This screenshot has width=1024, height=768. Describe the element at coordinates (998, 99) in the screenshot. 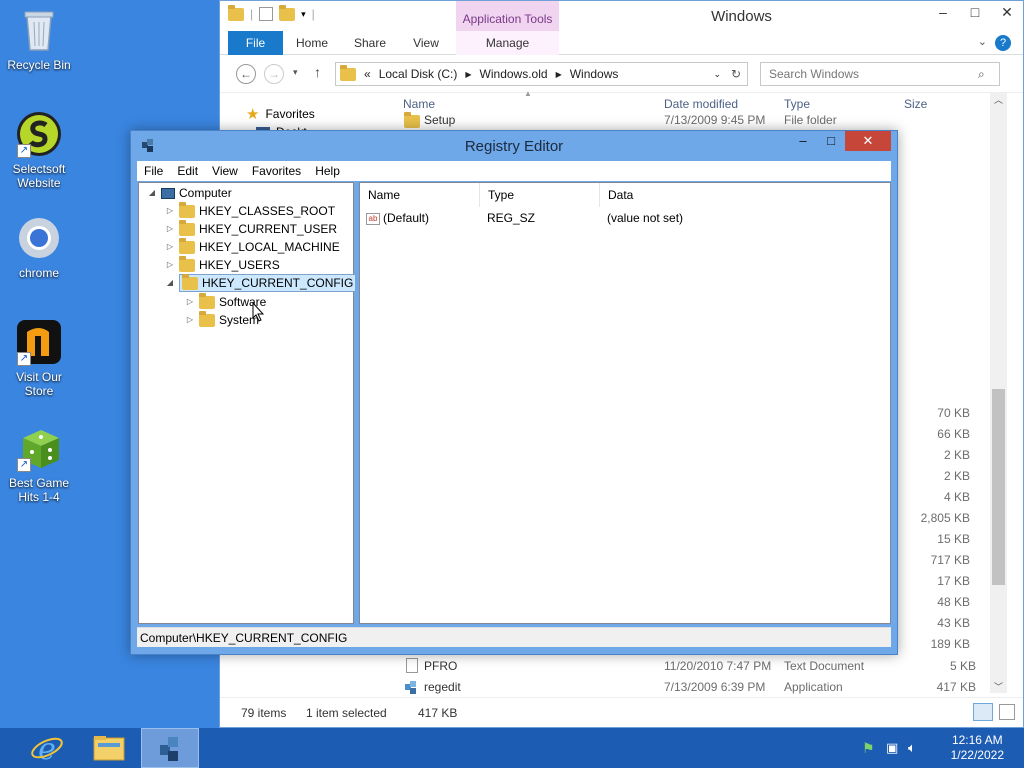

I see `scroll-up-icon: ︿` at that location.